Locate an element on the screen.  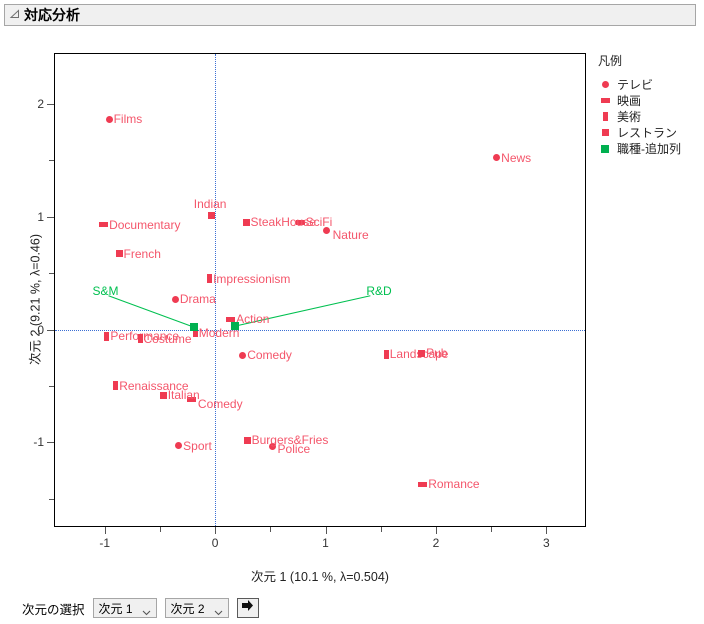
legend-item-label: テレビ is located at coordinates (635, 85).